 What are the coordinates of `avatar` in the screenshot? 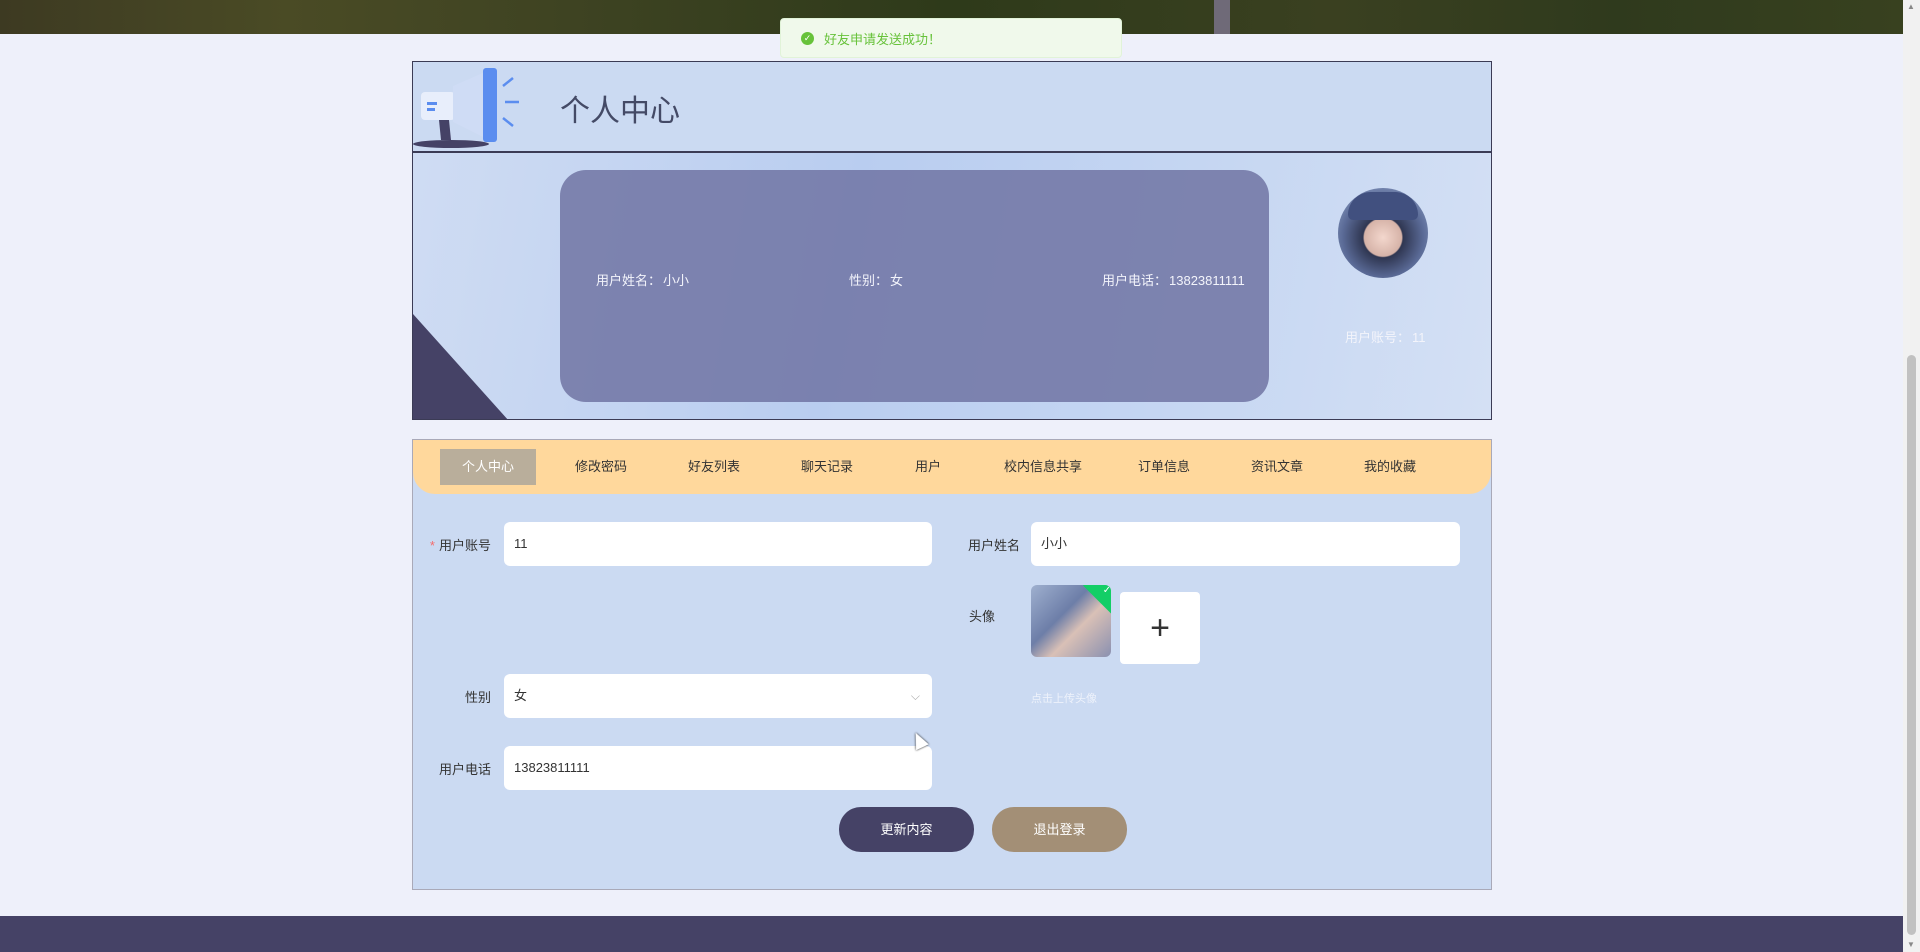 It's located at (1383, 233).